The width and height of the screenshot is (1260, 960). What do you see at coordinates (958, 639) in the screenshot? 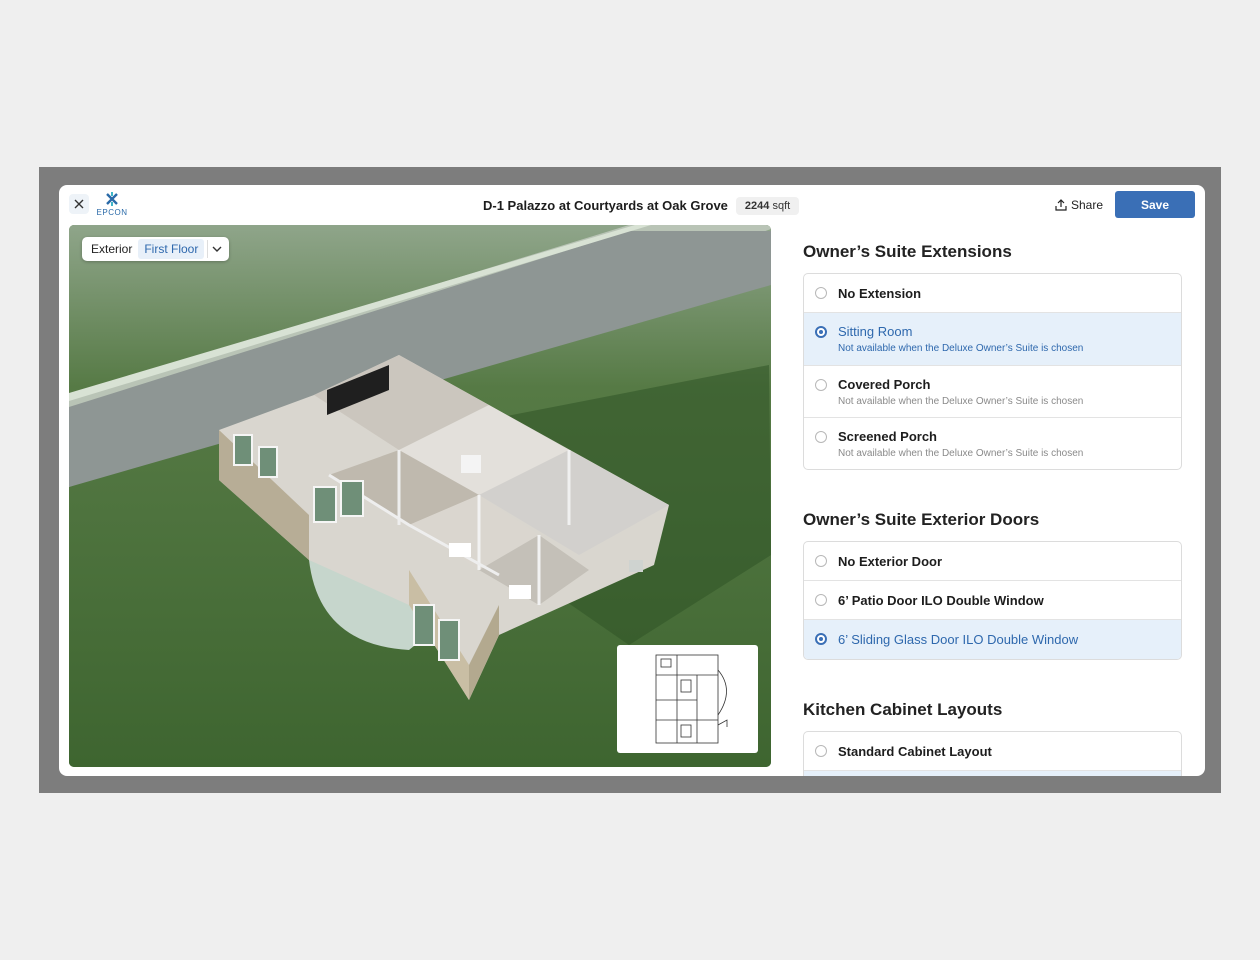
I see `option-label: 6’ Sliding Glass Door ILO Double Window` at bounding box center [958, 639].